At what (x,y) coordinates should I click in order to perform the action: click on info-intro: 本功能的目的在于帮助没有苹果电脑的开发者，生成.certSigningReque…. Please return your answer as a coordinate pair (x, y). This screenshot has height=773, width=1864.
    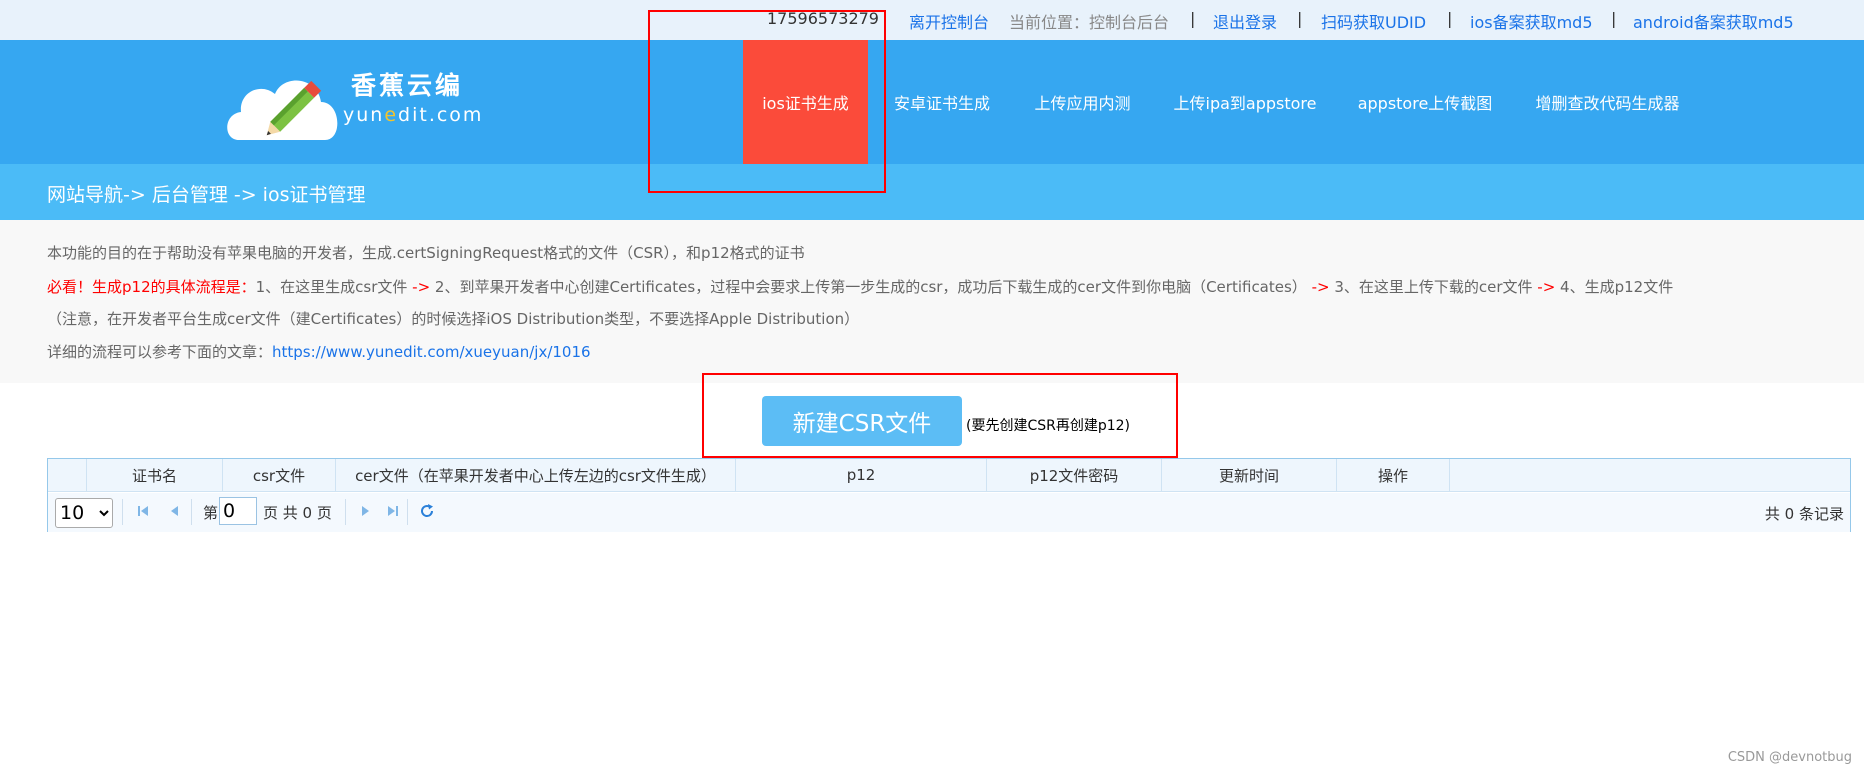
    Looking at the image, I should click on (426, 253).